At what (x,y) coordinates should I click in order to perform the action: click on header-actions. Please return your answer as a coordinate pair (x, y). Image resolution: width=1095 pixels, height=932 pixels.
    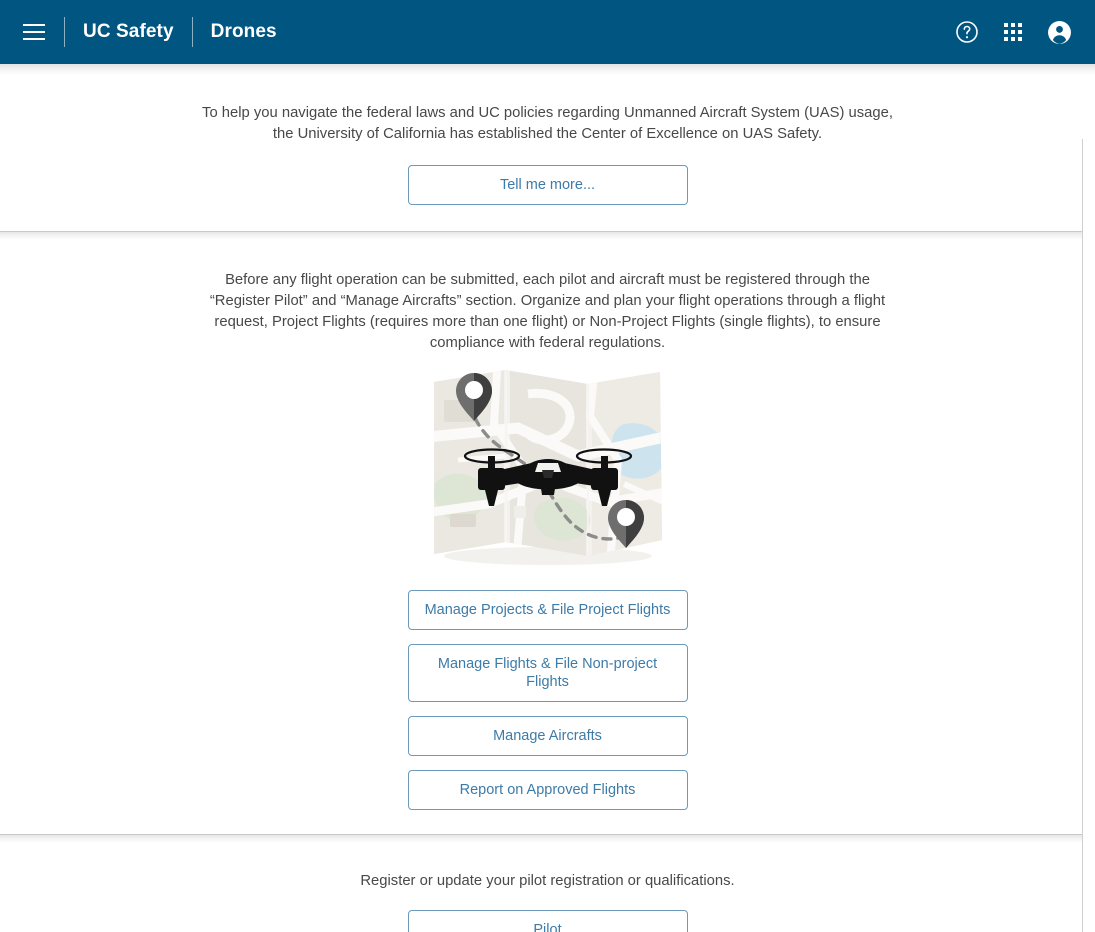
    Looking at the image, I should click on (1013, 32).